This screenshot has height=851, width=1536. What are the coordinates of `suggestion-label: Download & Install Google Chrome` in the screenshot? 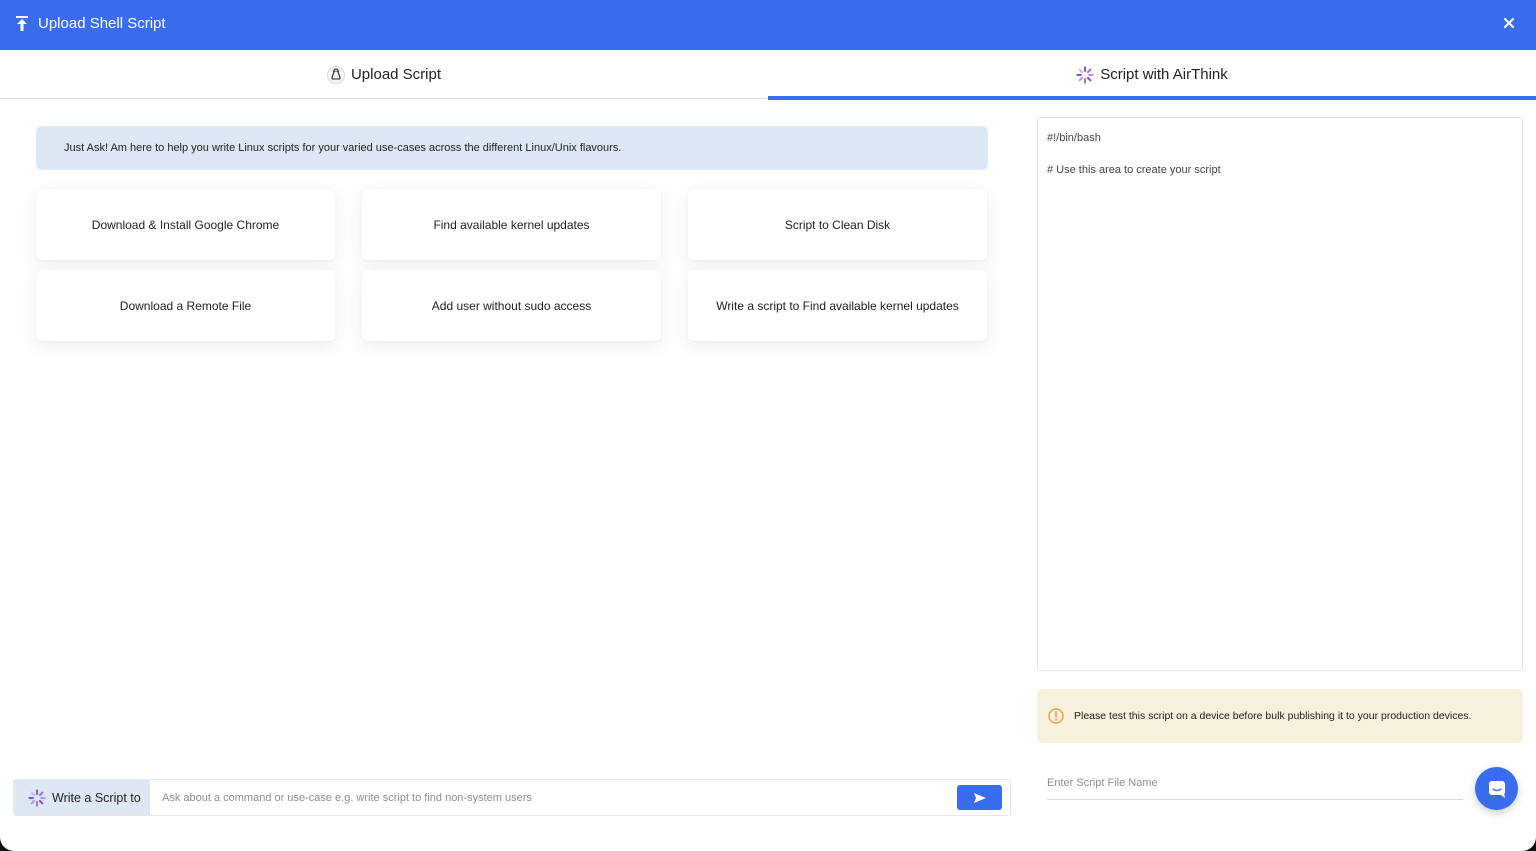 It's located at (185, 224).